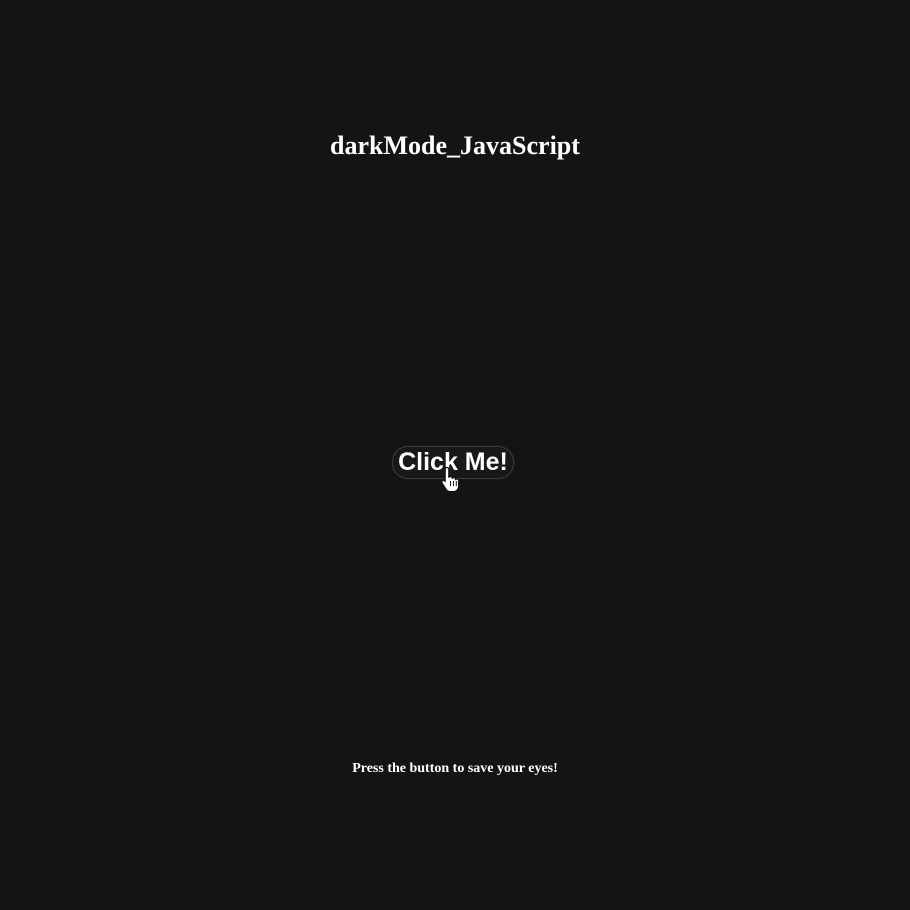 This screenshot has height=910, width=910. What do you see at coordinates (455, 768) in the screenshot?
I see `footer-instruction-text: Press the button to save your eyes!` at bounding box center [455, 768].